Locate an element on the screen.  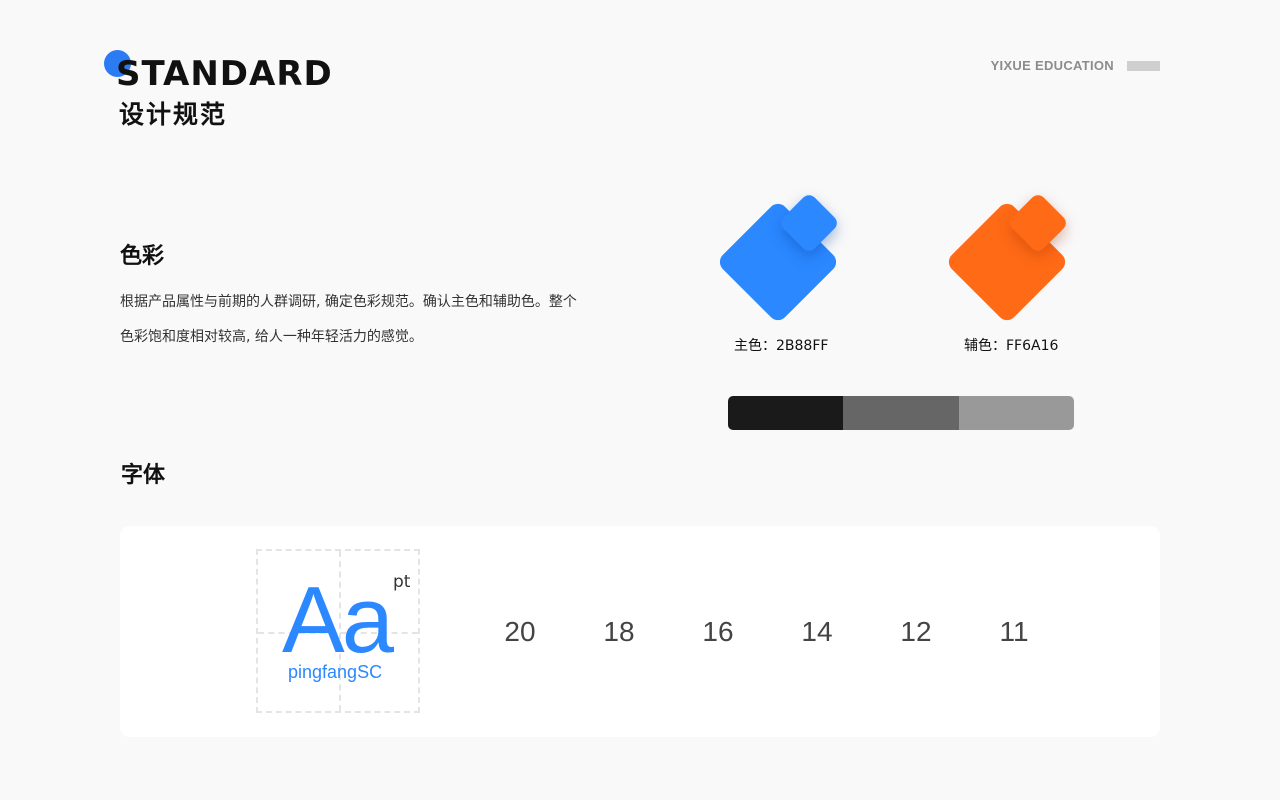
color-section-title: 色彩 is located at coordinates (142, 256).